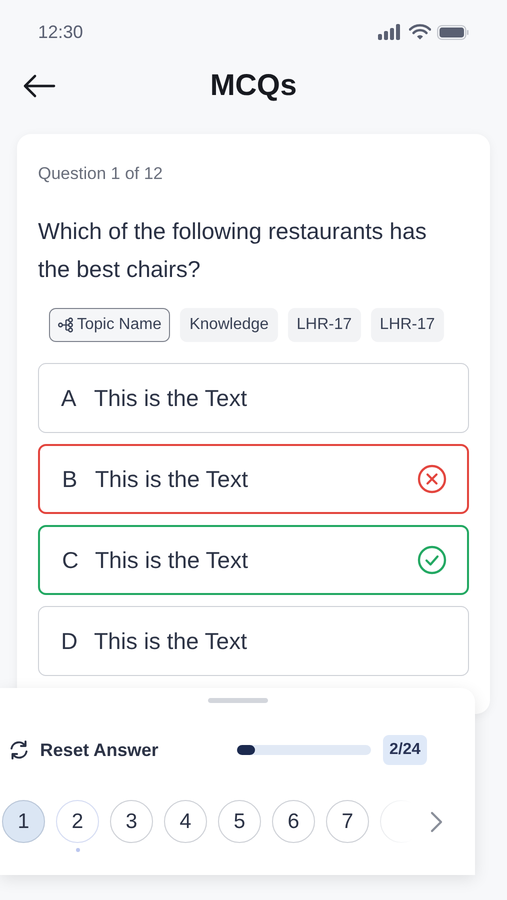 This screenshot has height=900, width=507. I want to click on refresh-icon, so click(19, 750).